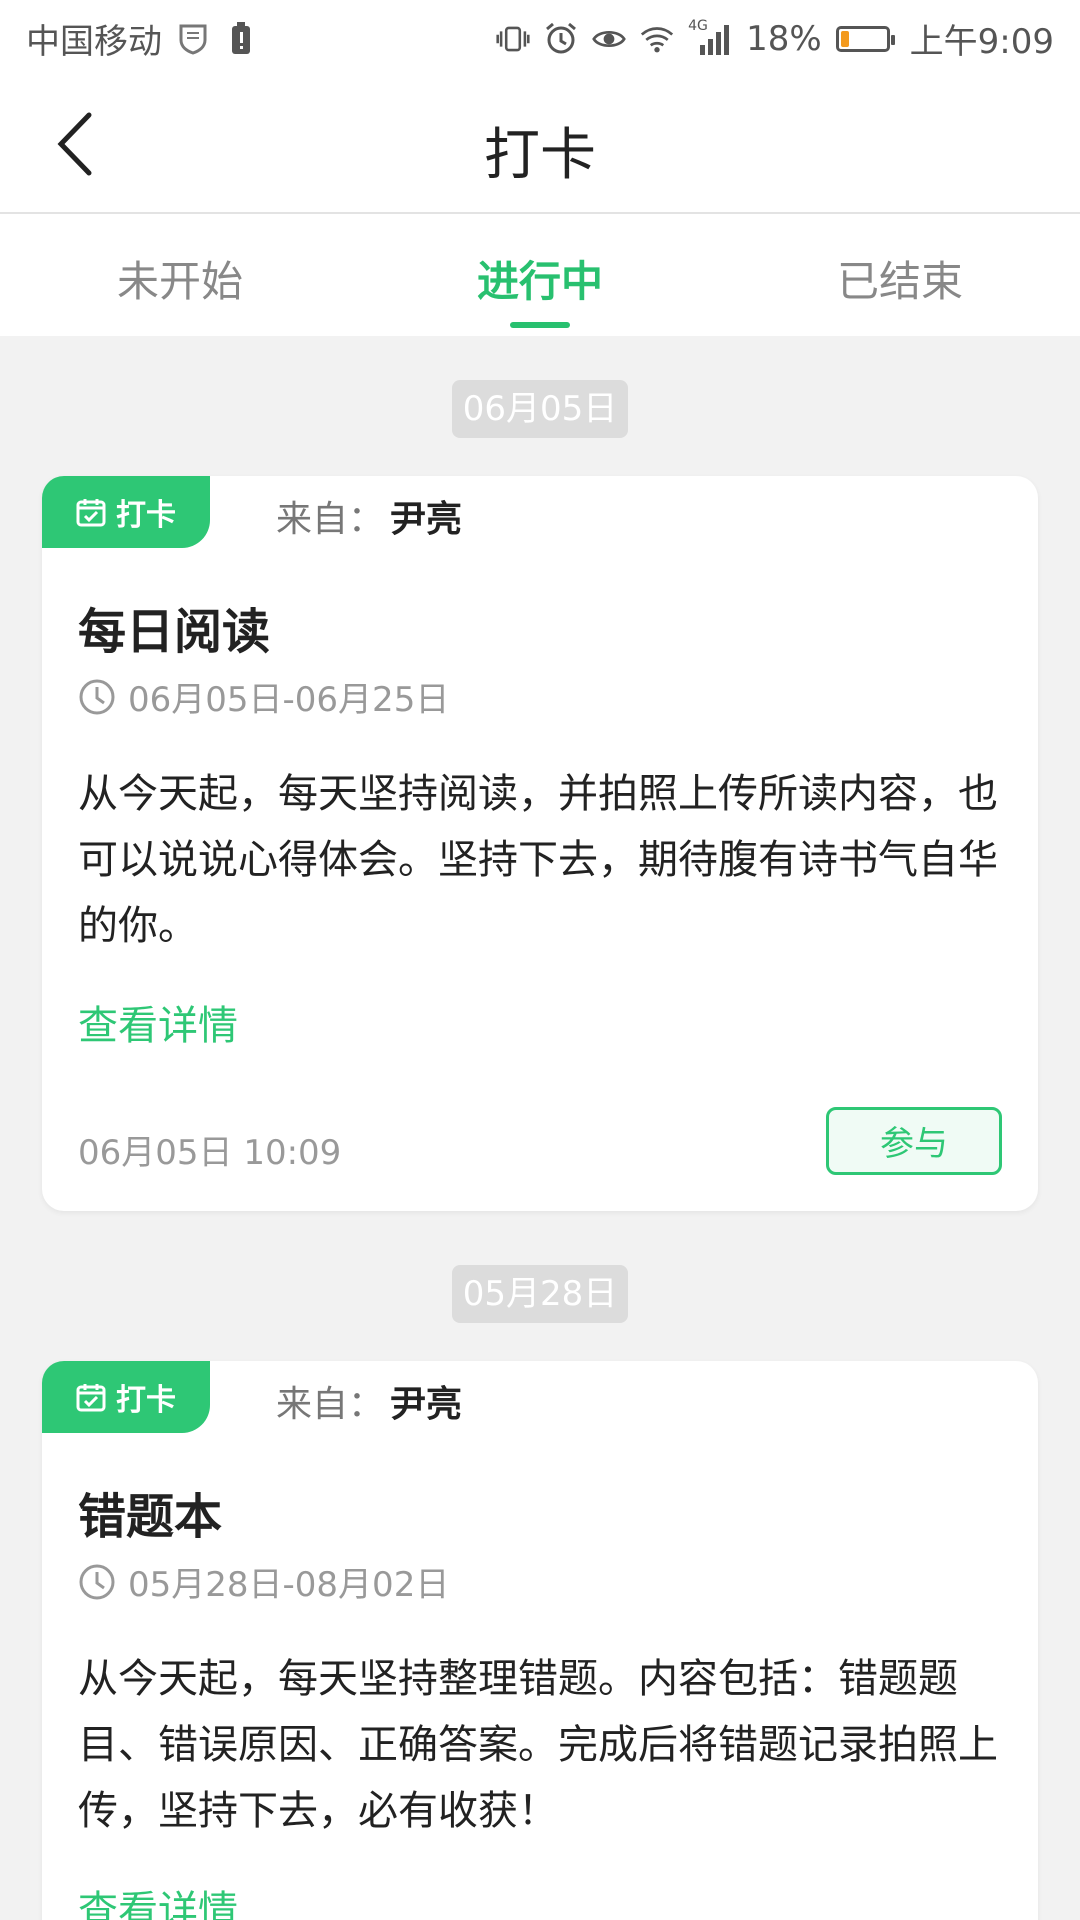  What do you see at coordinates (981, 42) in the screenshot?
I see `clock: 上午9:09` at bounding box center [981, 42].